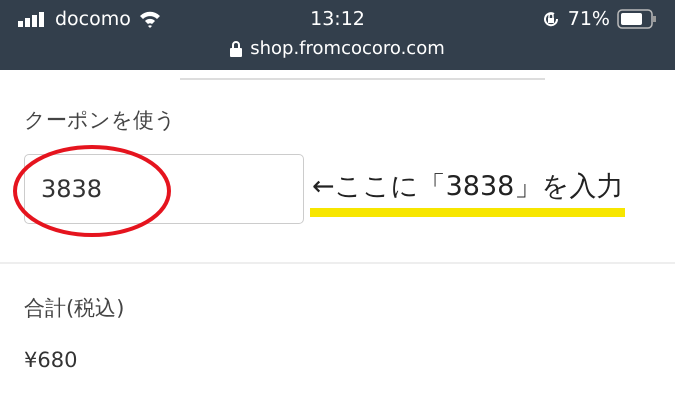 This screenshot has height=418, width=675. I want to click on battery-percent: 71%, so click(589, 19).